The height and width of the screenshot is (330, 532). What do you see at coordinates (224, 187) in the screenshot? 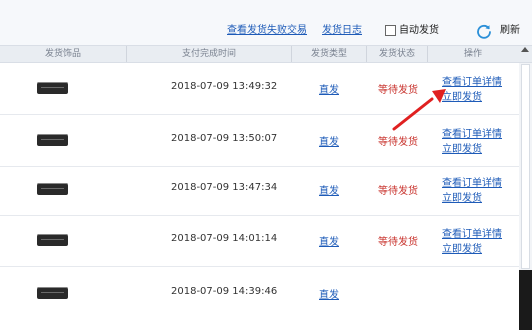
I see `paid-time: 2018-07-09 13:47:34` at bounding box center [224, 187].